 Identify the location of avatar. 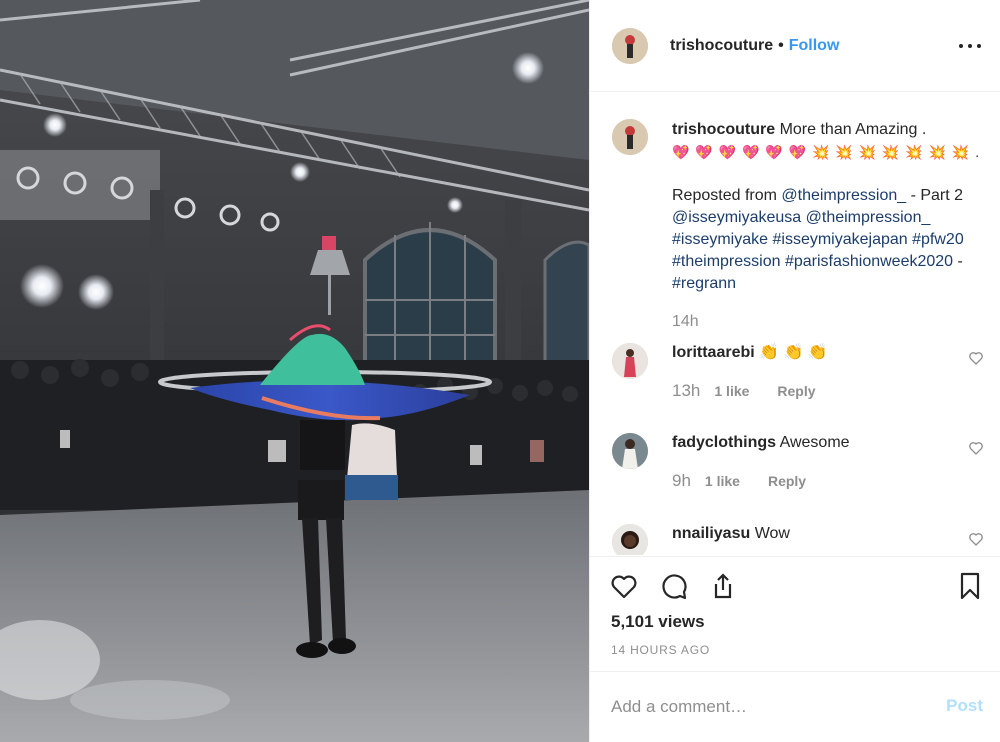
(630, 45).